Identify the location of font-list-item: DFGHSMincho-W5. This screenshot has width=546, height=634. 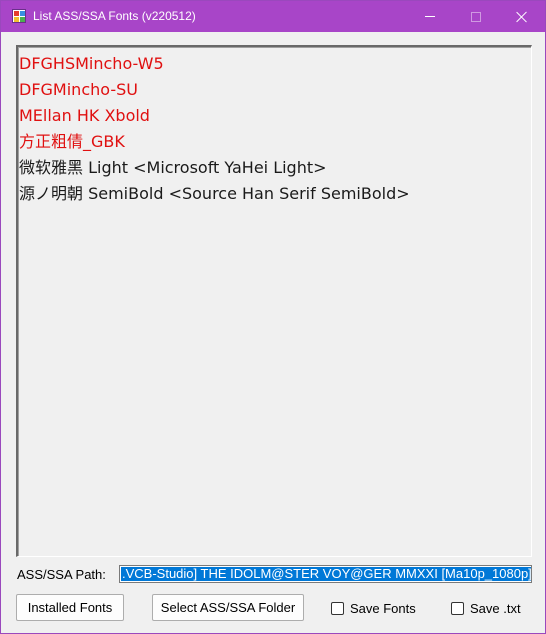
(275, 64).